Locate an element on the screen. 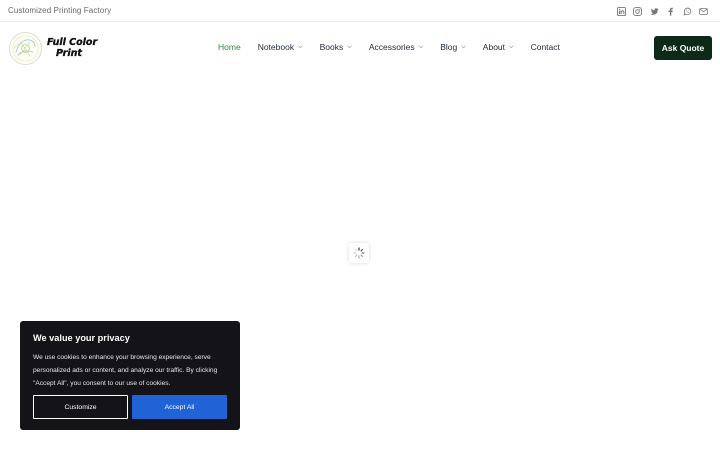 The width and height of the screenshot is (720, 450). logo-line-1: Full Color is located at coordinates (72, 42).